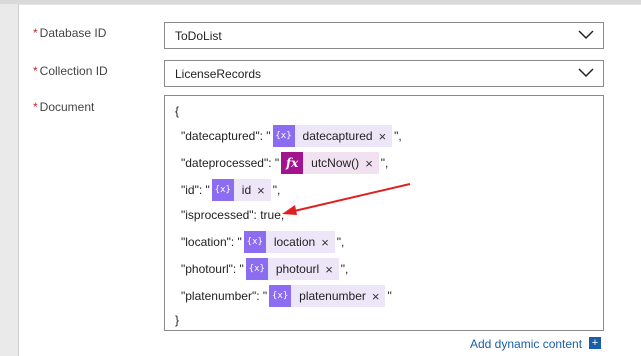 The image size is (641, 356). What do you see at coordinates (70, 71) in the screenshot?
I see `collection-id-label: * Collection ID` at bounding box center [70, 71].